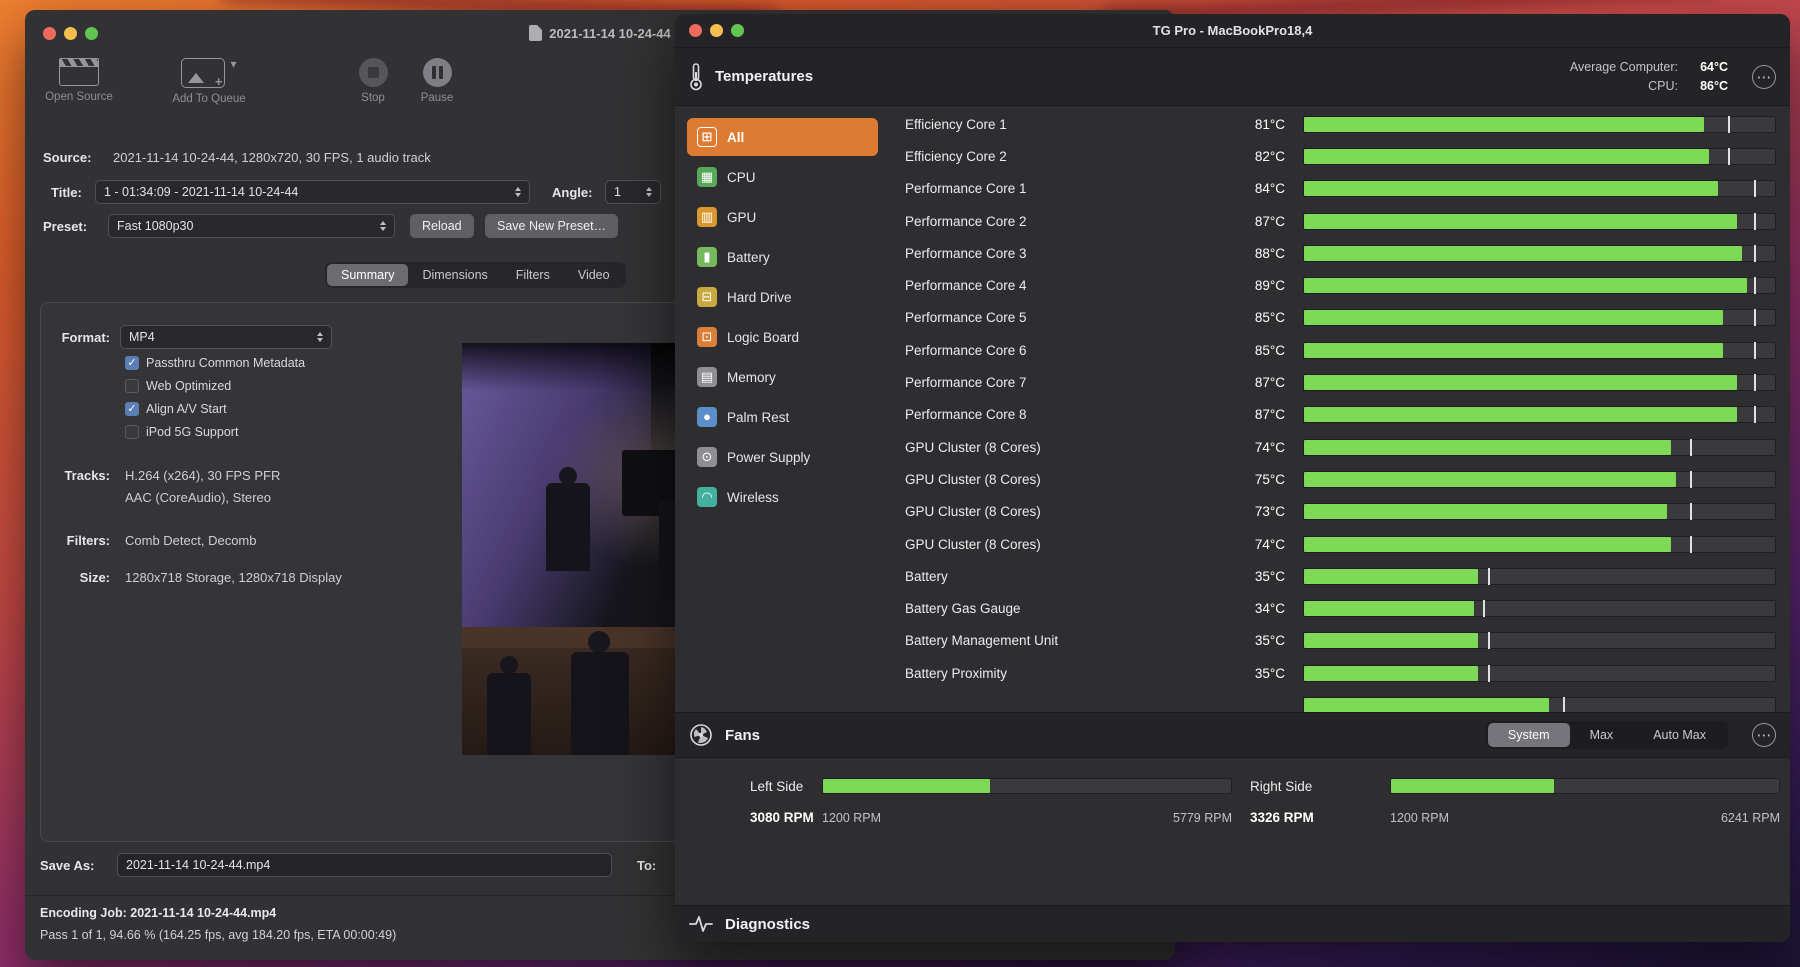 This screenshot has height=967, width=1800. I want to click on sidebar-item-wireless: ◠ Wireless, so click(782, 497).